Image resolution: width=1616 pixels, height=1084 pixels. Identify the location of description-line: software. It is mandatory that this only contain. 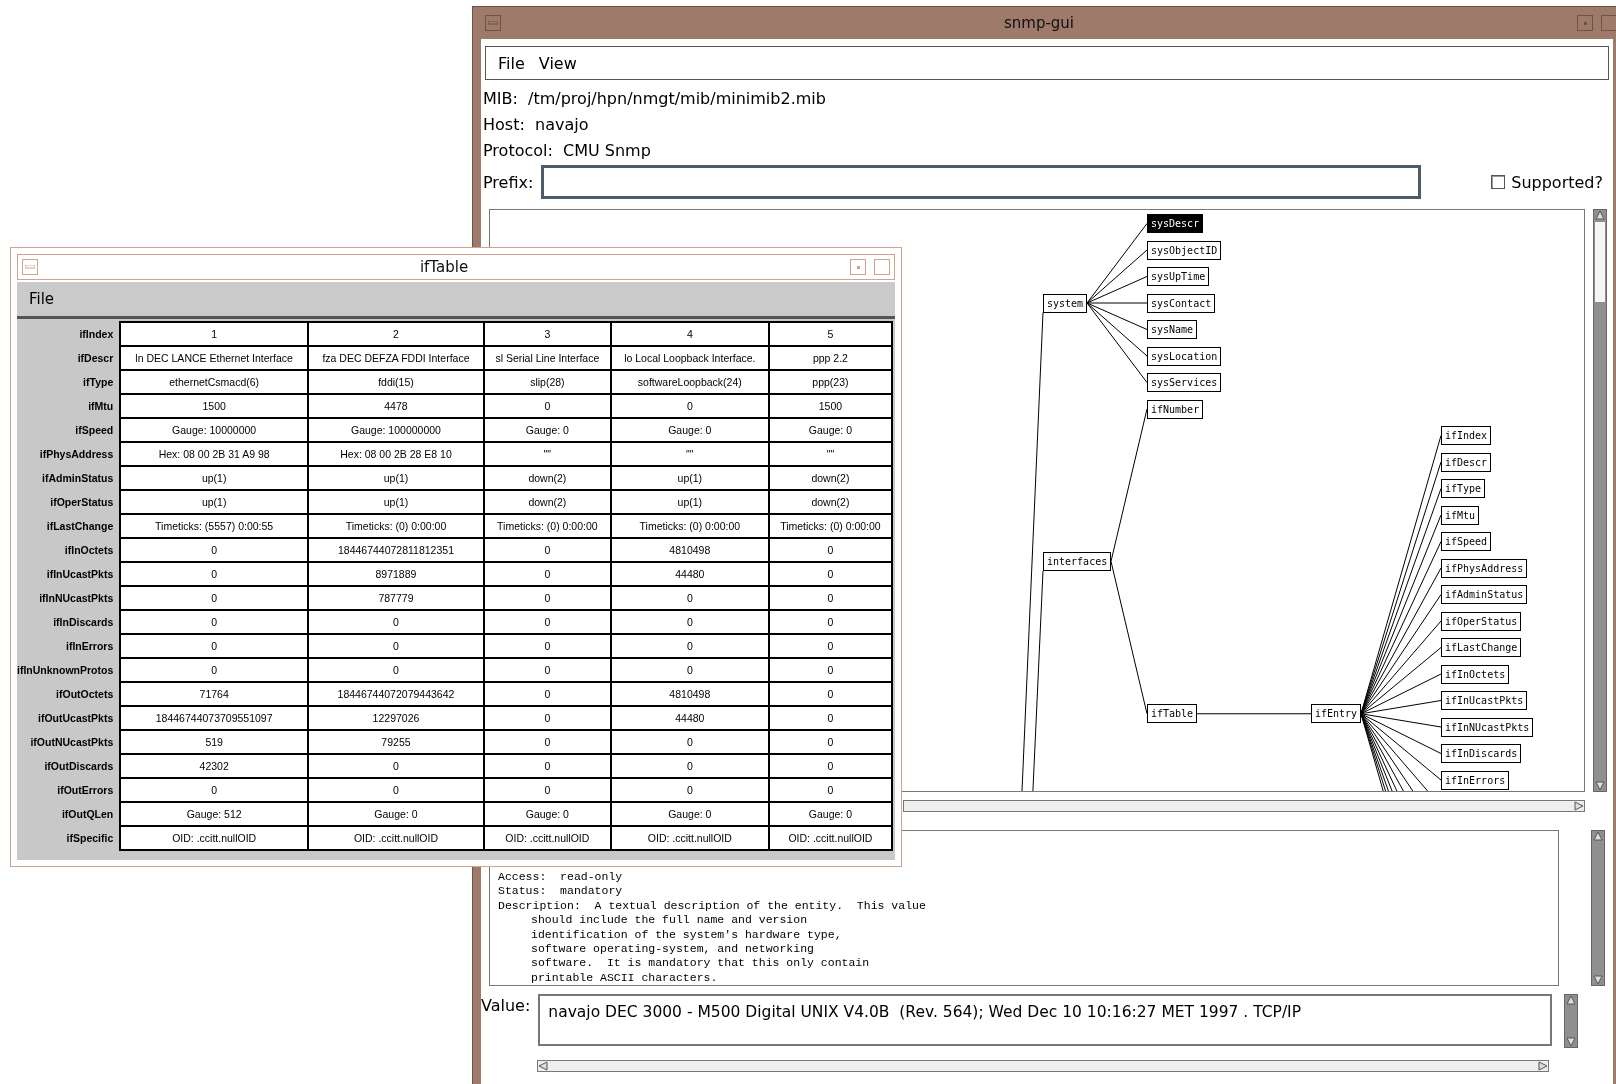
(700, 963).